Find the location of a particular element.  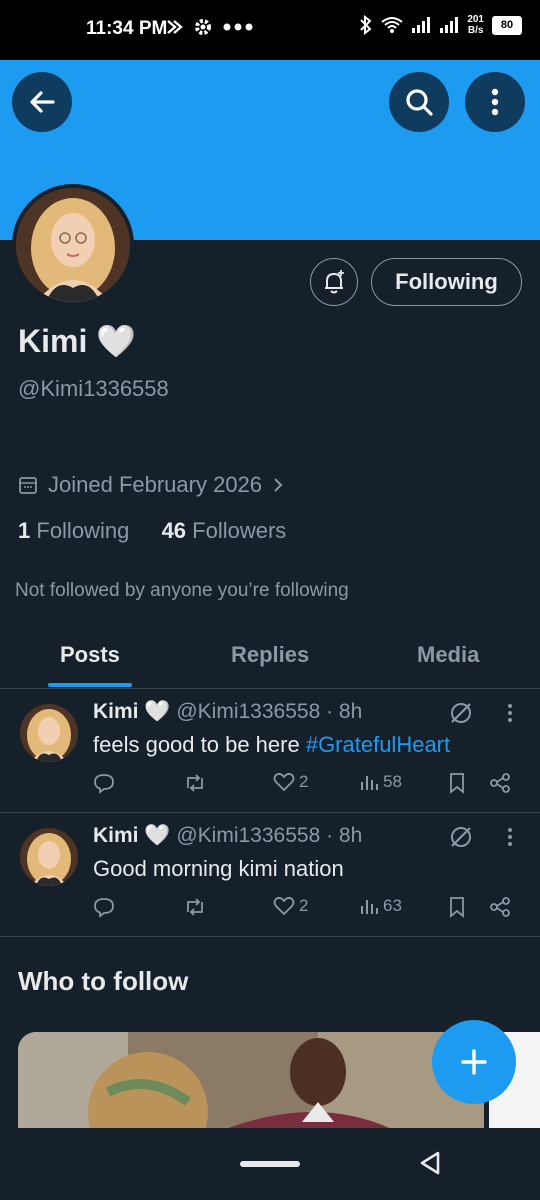

post-body: Good morning kimi nation is located at coordinates (218, 868).